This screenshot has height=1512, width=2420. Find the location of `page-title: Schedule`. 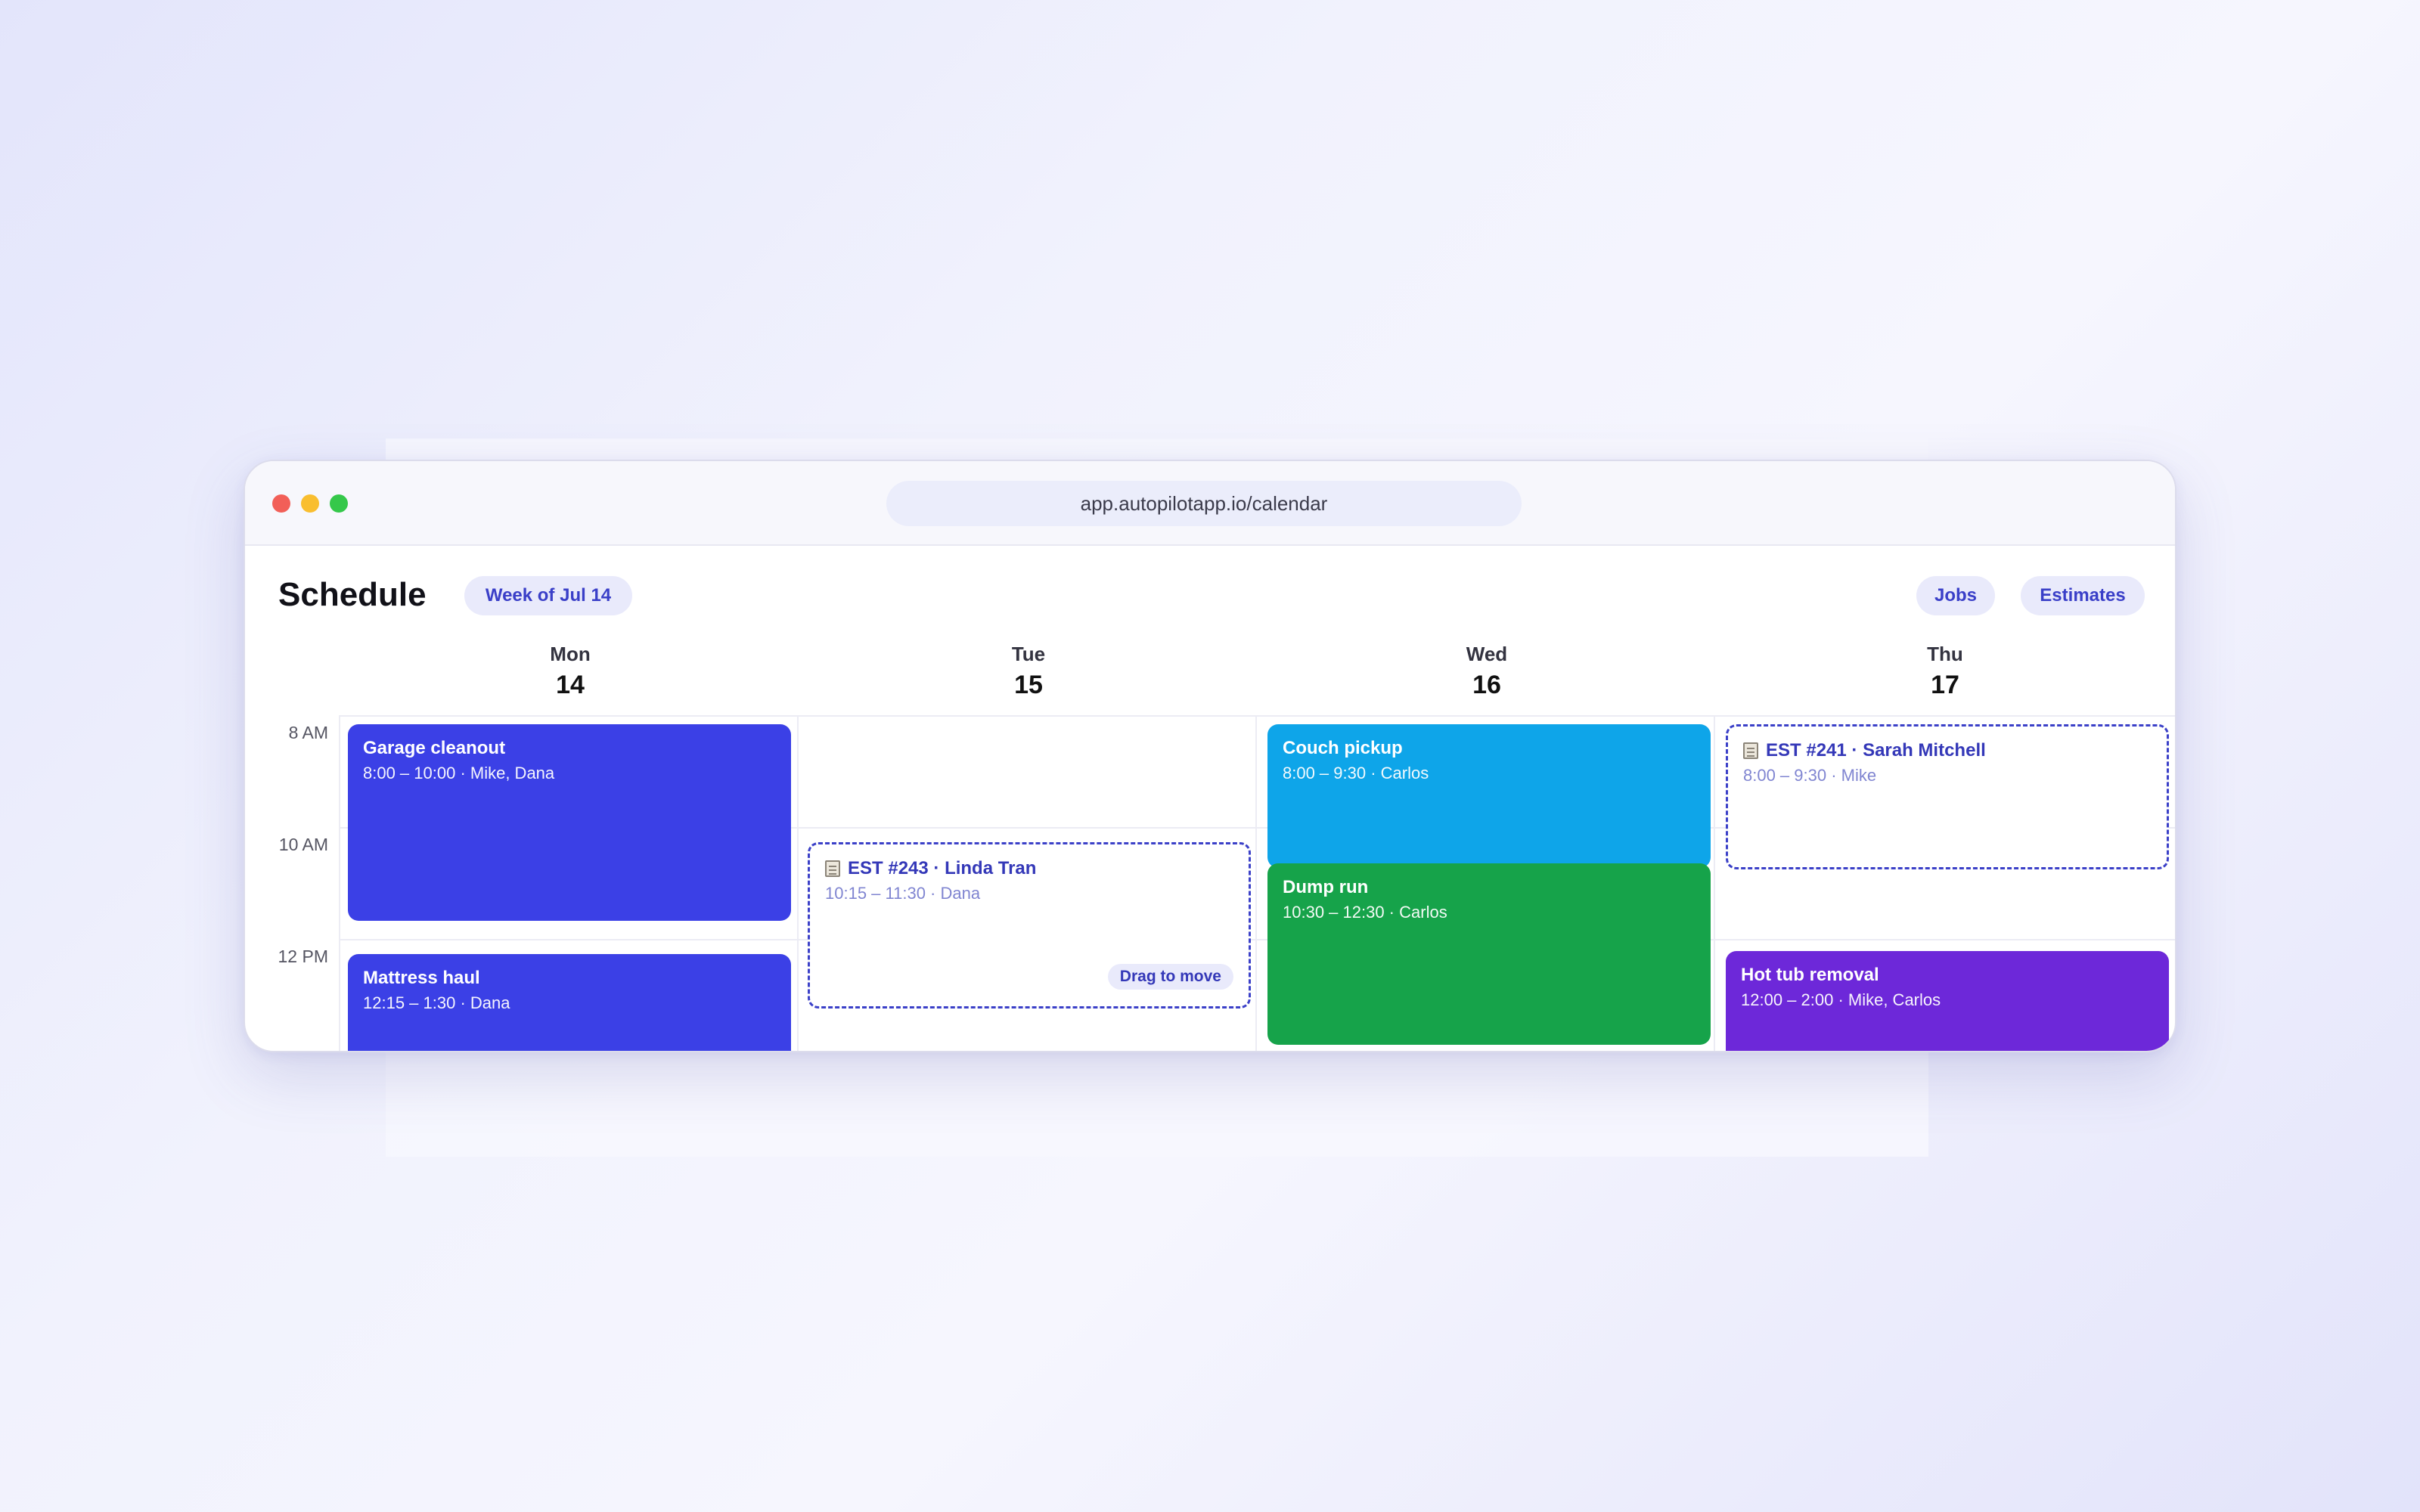

page-title: Schedule is located at coordinates (352, 594).